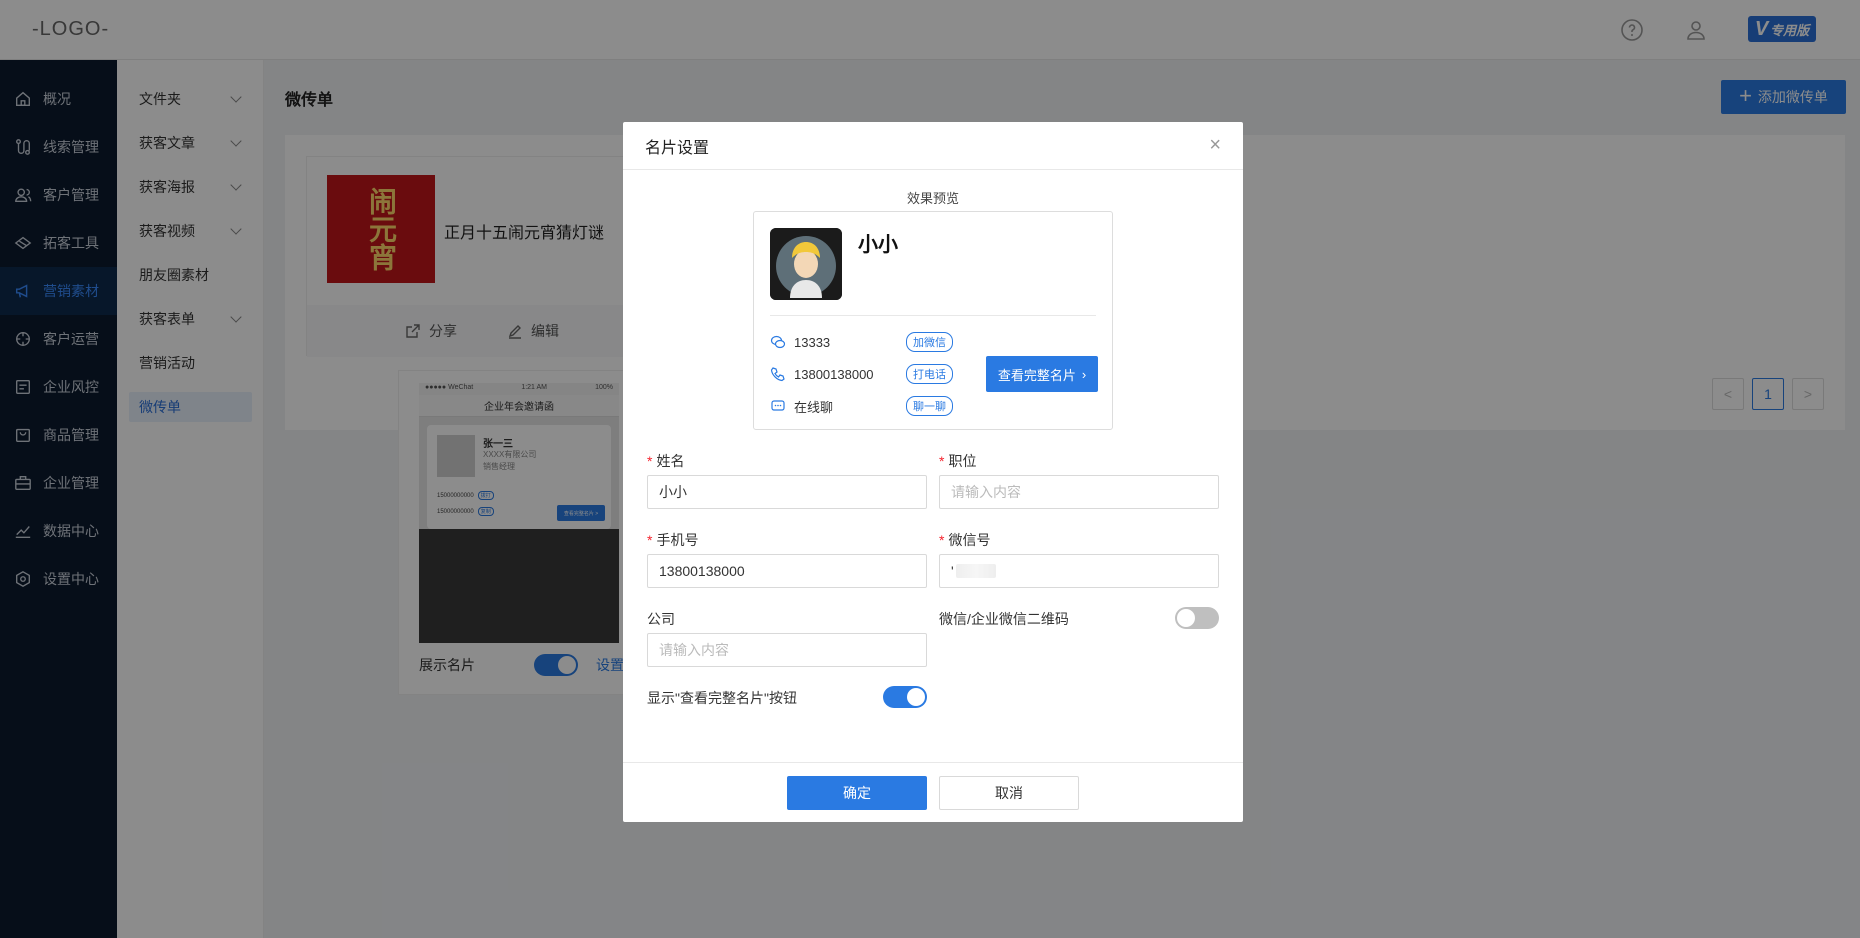 The image size is (1860, 938). I want to click on preview-phone: 13800138000, so click(834, 374).